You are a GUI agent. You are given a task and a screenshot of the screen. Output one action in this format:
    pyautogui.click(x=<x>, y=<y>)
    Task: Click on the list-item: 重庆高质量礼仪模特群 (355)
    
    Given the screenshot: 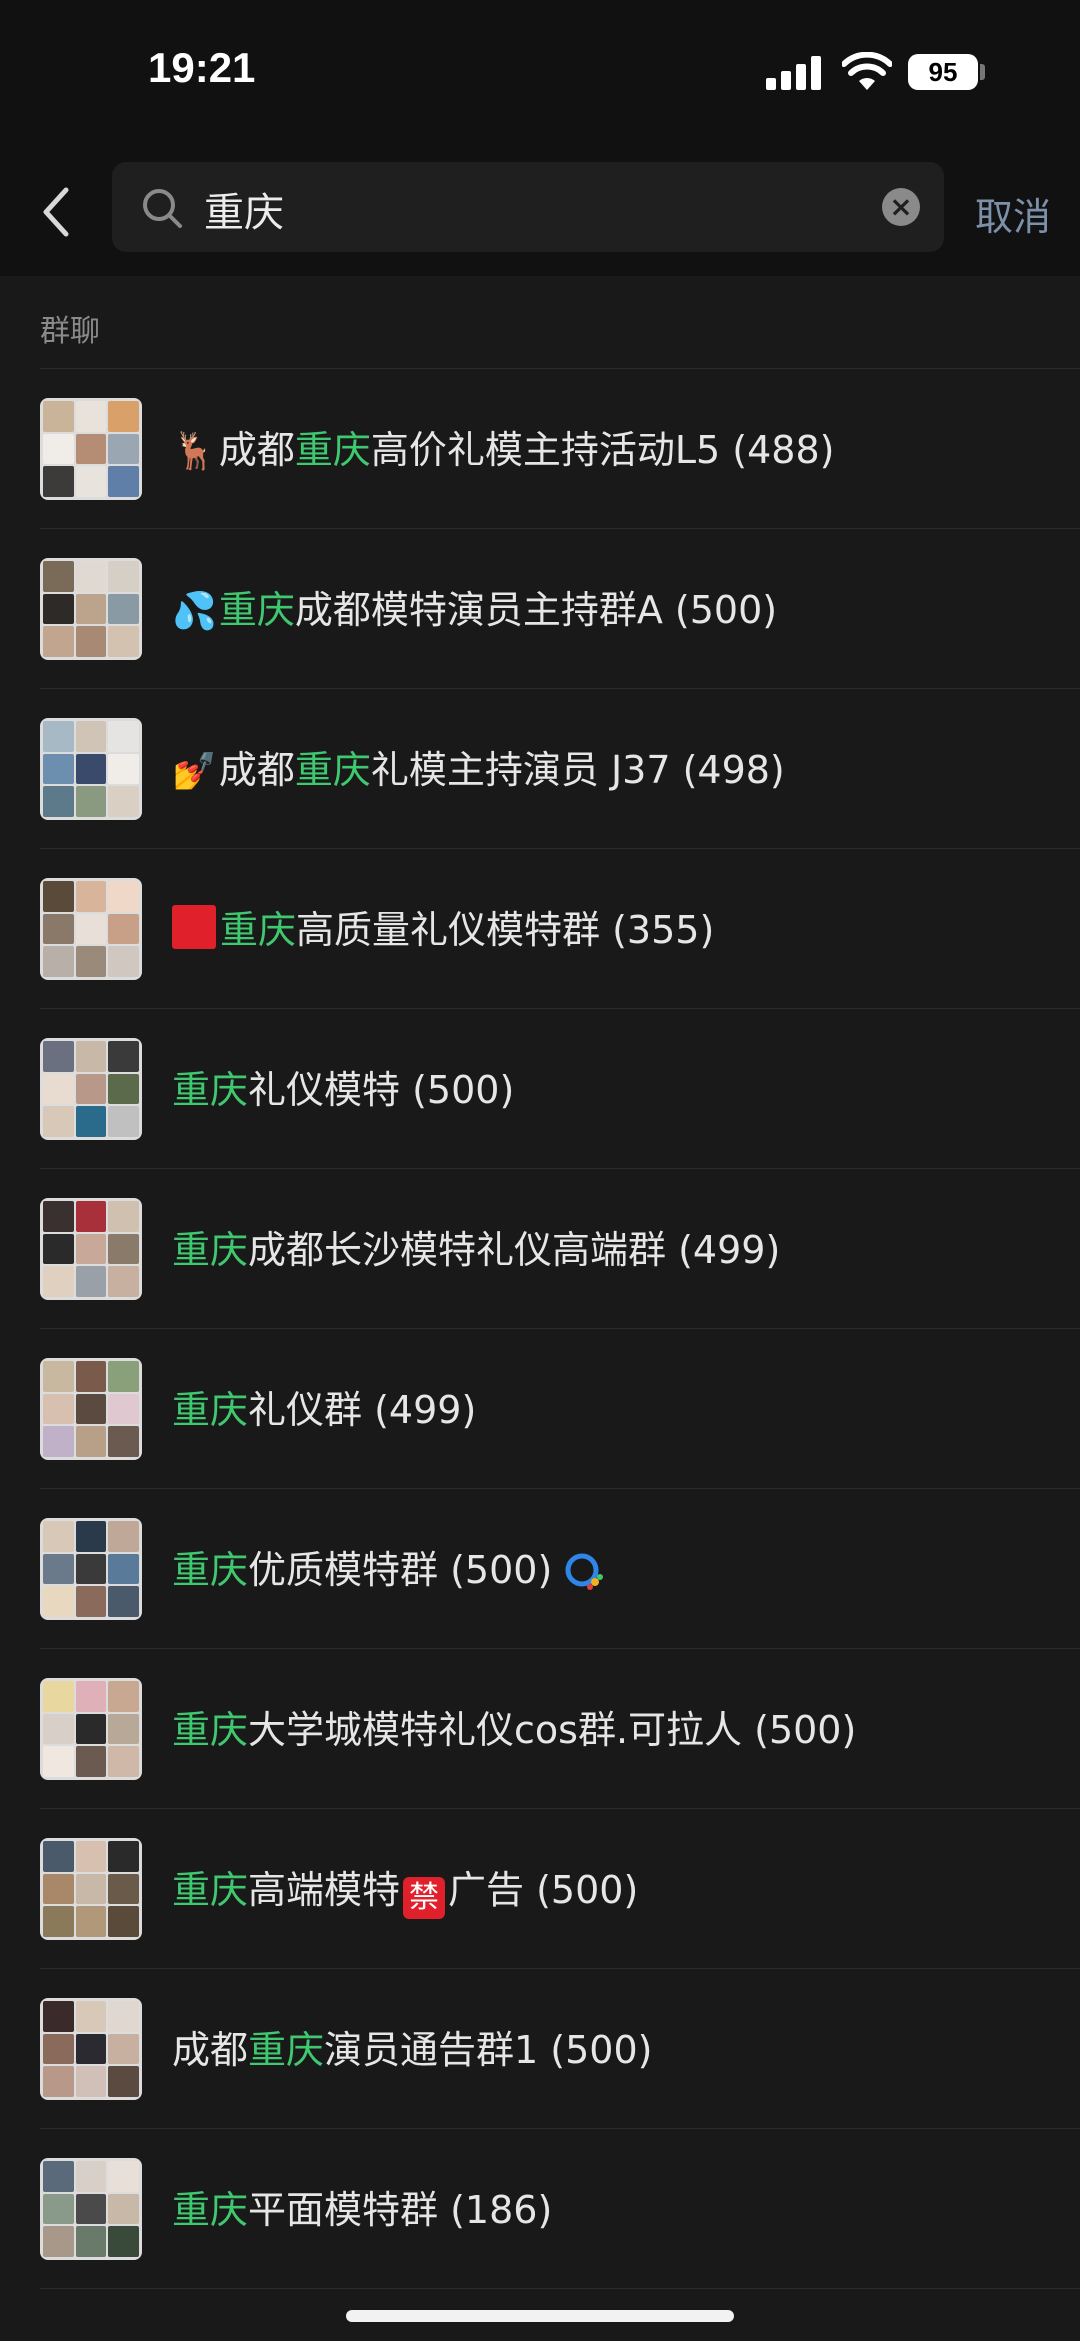 What is the action you would take?
    pyautogui.click(x=540, y=929)
    